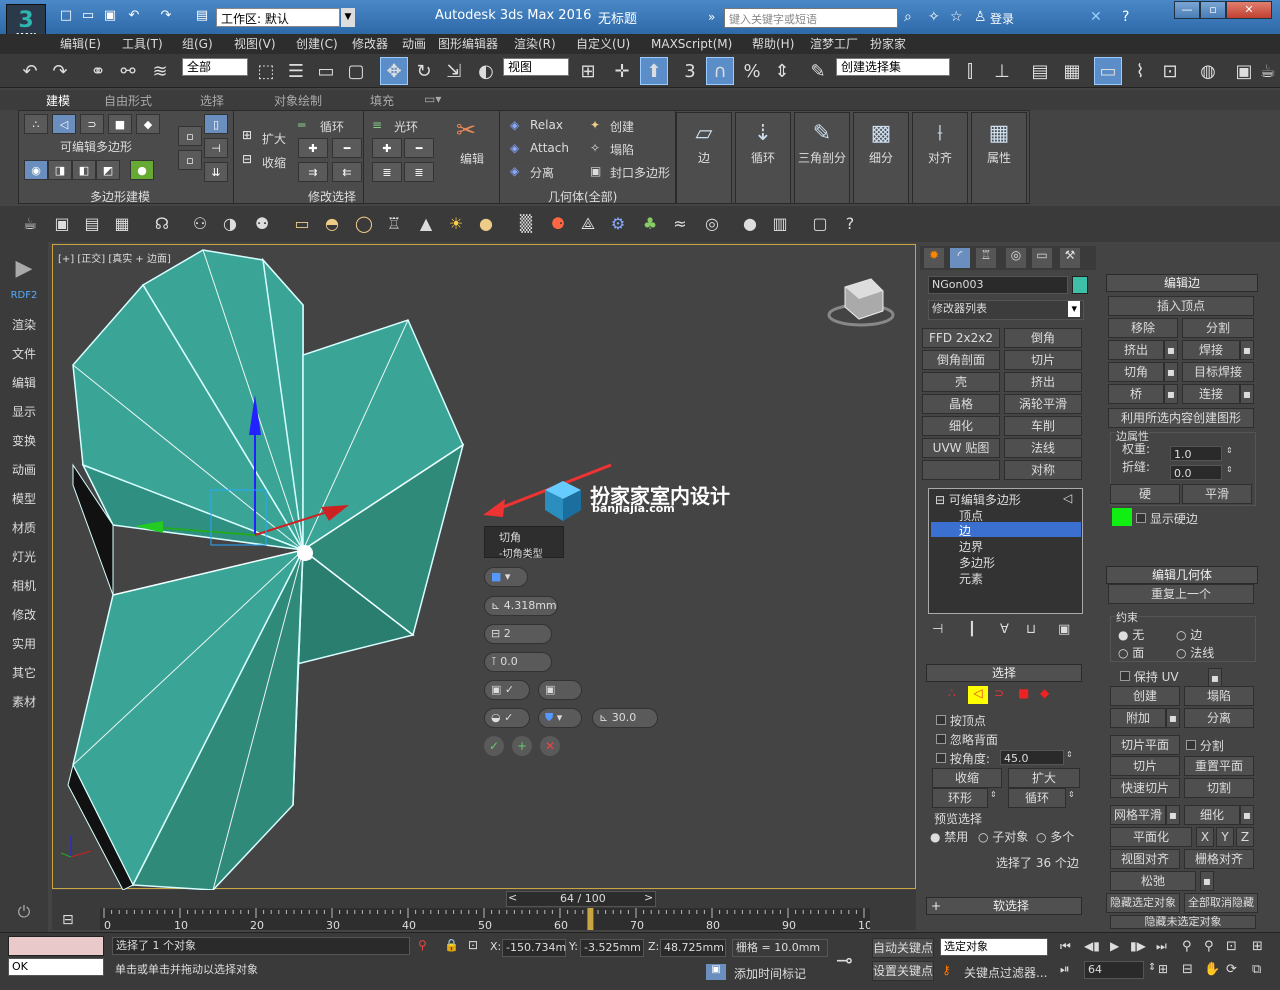  What do you see at coordinates (1182, 283) in the screenshot?
I see `edit-edges-rollout-header: 编辑边` at bounding box center [1182, 283].